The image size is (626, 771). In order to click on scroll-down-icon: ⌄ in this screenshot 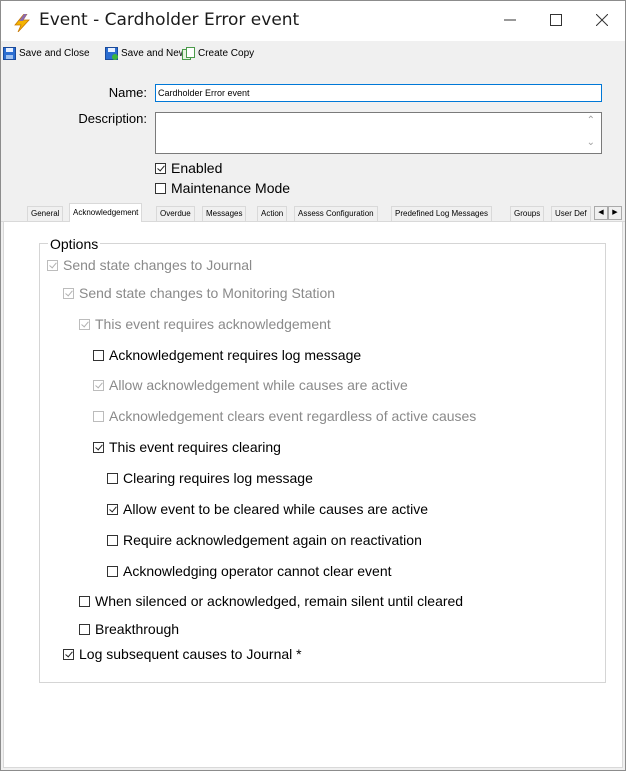, I will do `click(591, 142)`.